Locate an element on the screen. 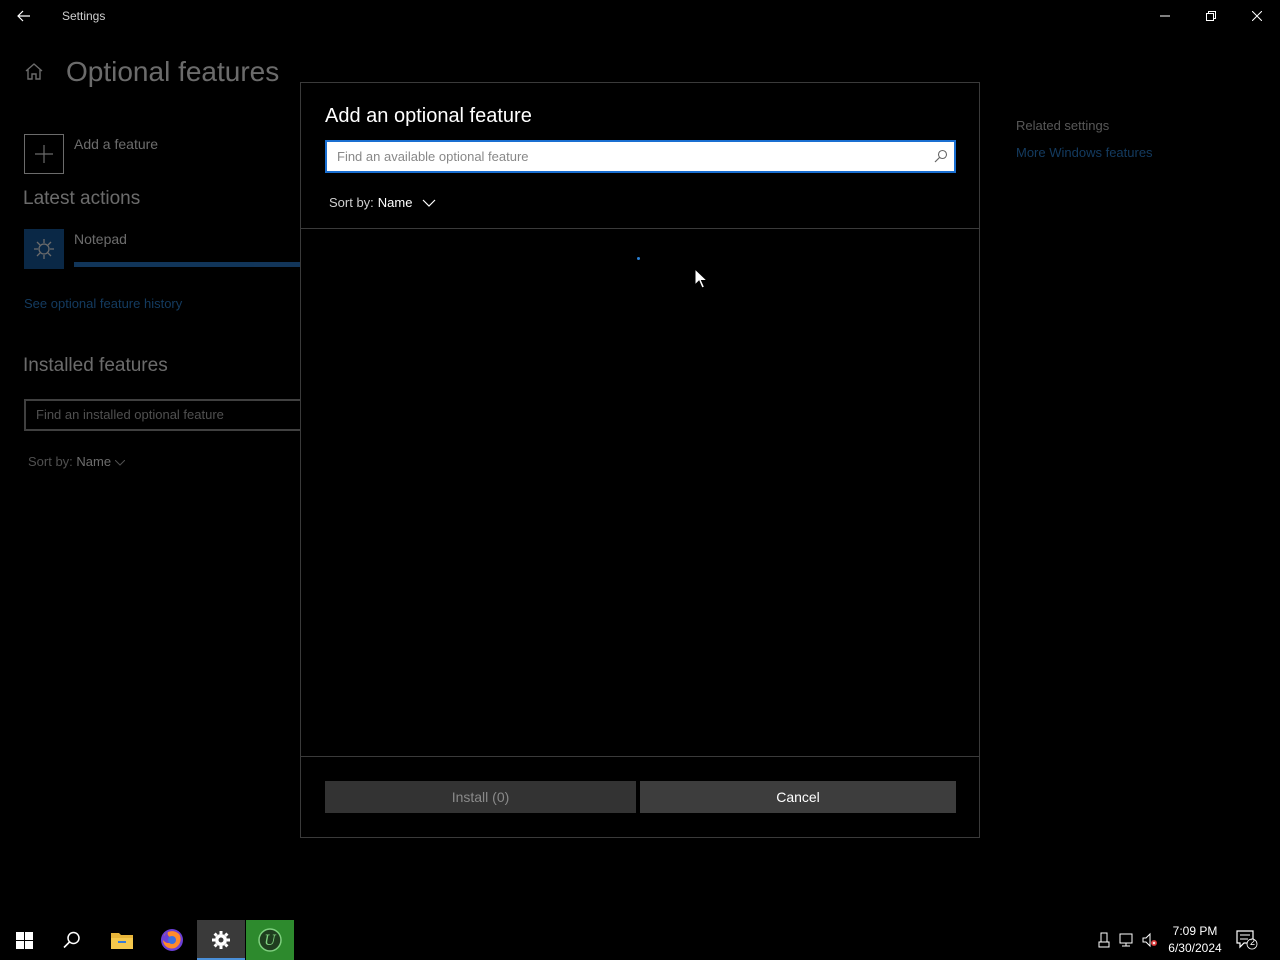 This screenshot has height=960, width=1280. dialog-sort-label: Sort by: is located at coordinates (351, 202).